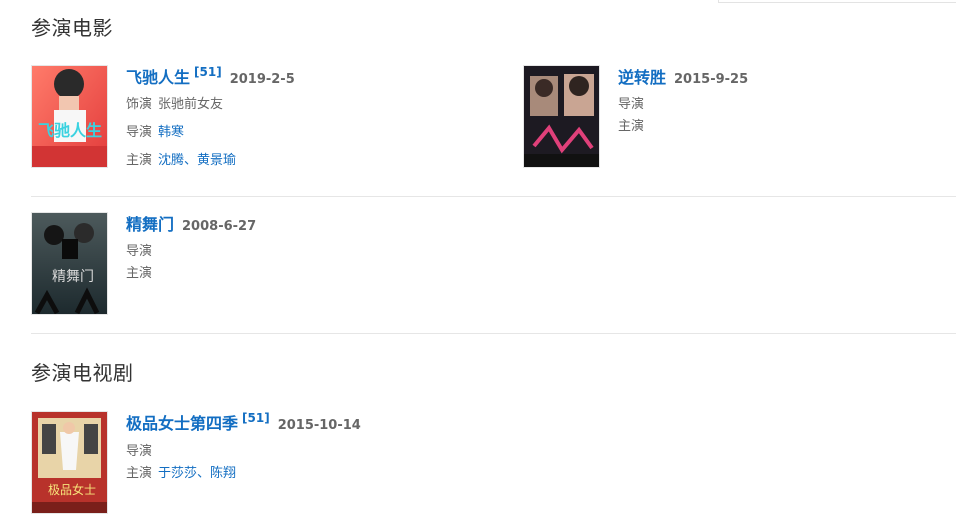  Describe the element at coordinates (171, 160) in the screenshot. I see `cast-link: 沈腾` at that location.